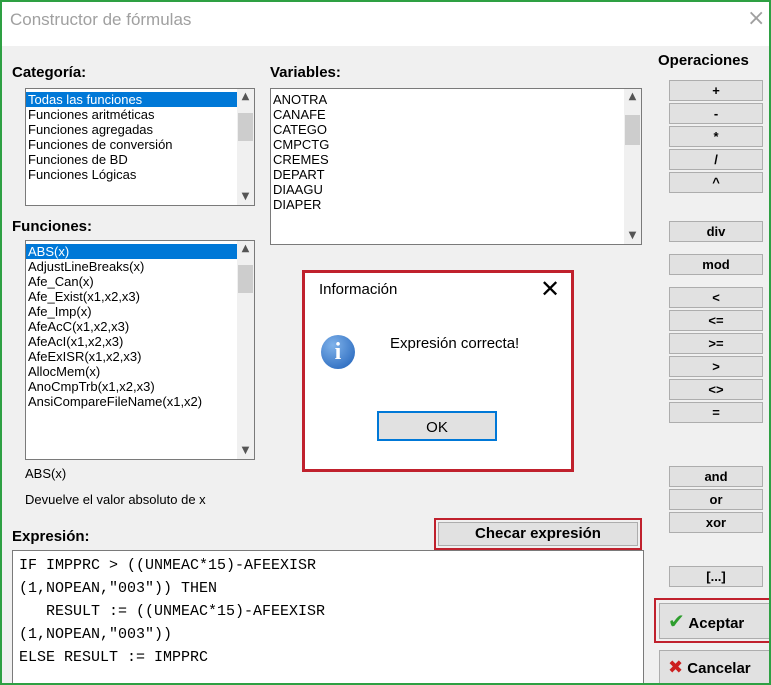  I want to click on checkmark-icon: ✔, so click(676, 621).